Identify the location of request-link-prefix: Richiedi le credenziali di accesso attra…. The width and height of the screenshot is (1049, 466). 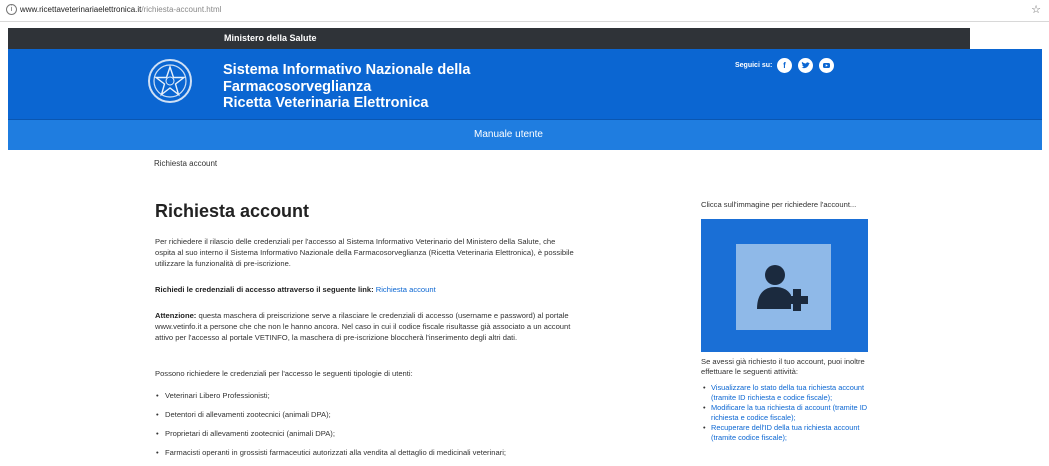
(264, 289).